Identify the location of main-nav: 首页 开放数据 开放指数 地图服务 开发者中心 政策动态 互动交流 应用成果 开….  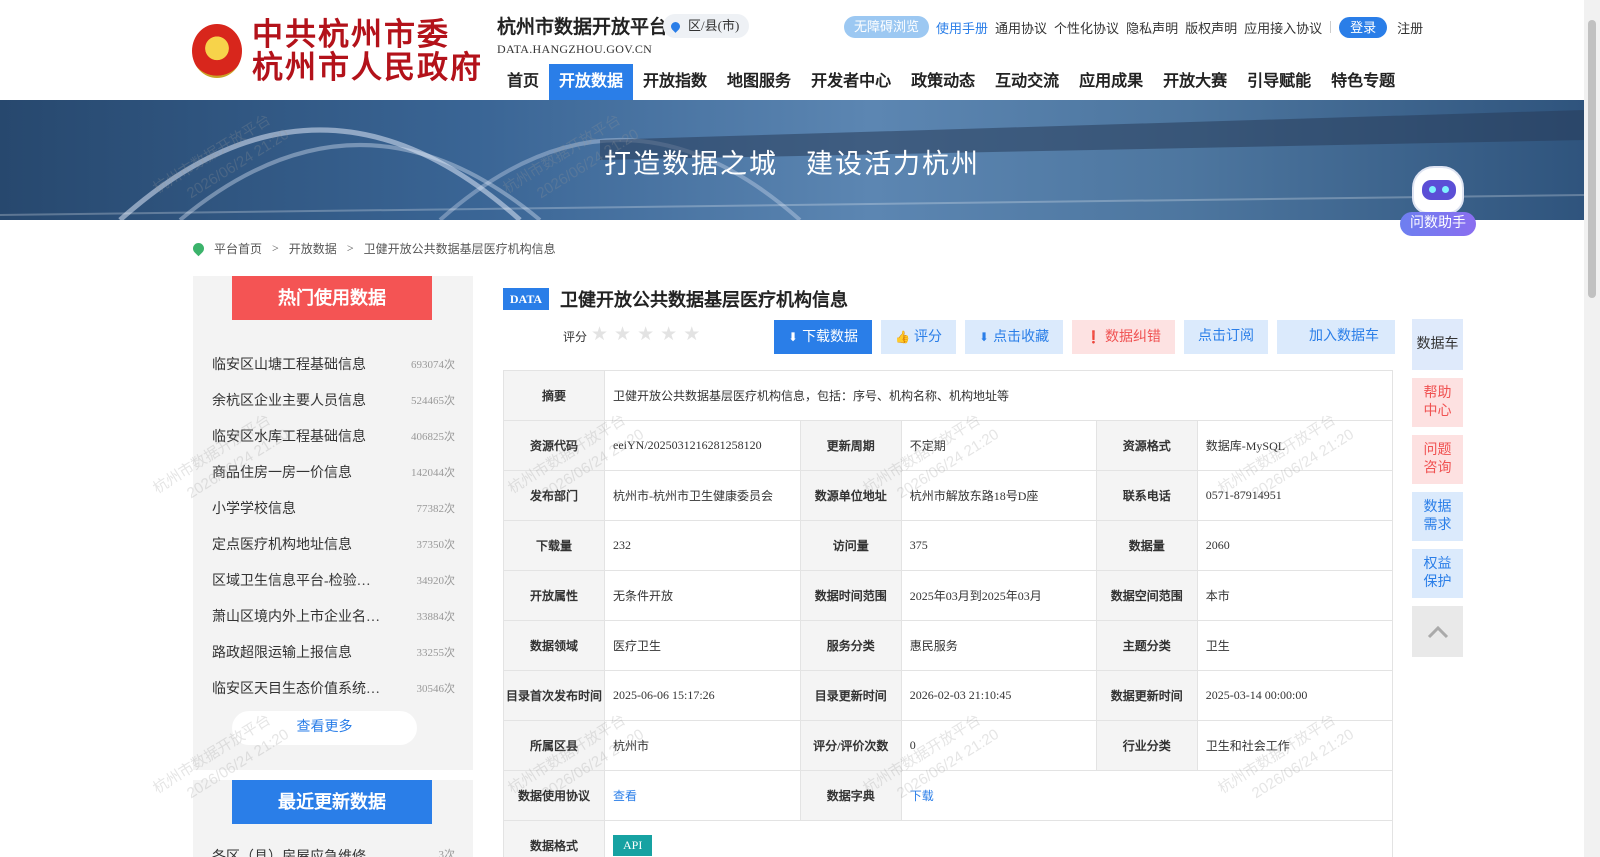
(951, 82).